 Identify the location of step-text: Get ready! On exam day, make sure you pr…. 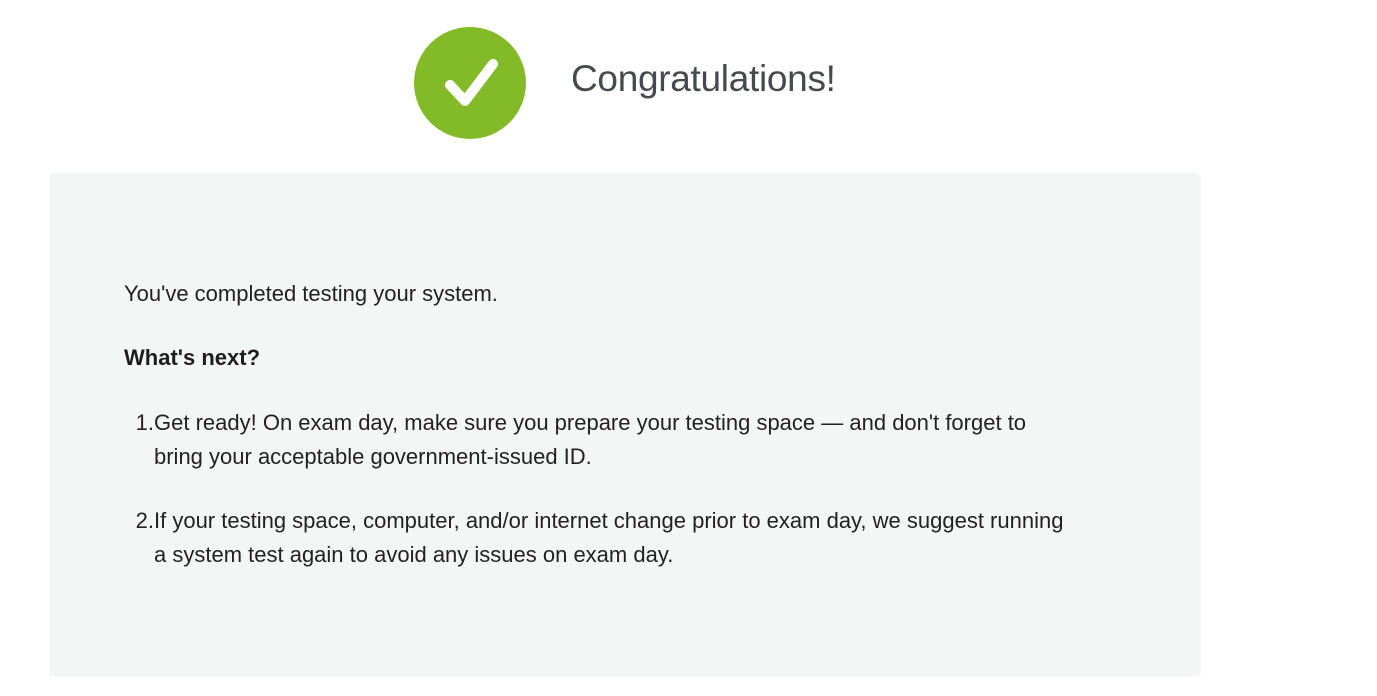
(590, 439).